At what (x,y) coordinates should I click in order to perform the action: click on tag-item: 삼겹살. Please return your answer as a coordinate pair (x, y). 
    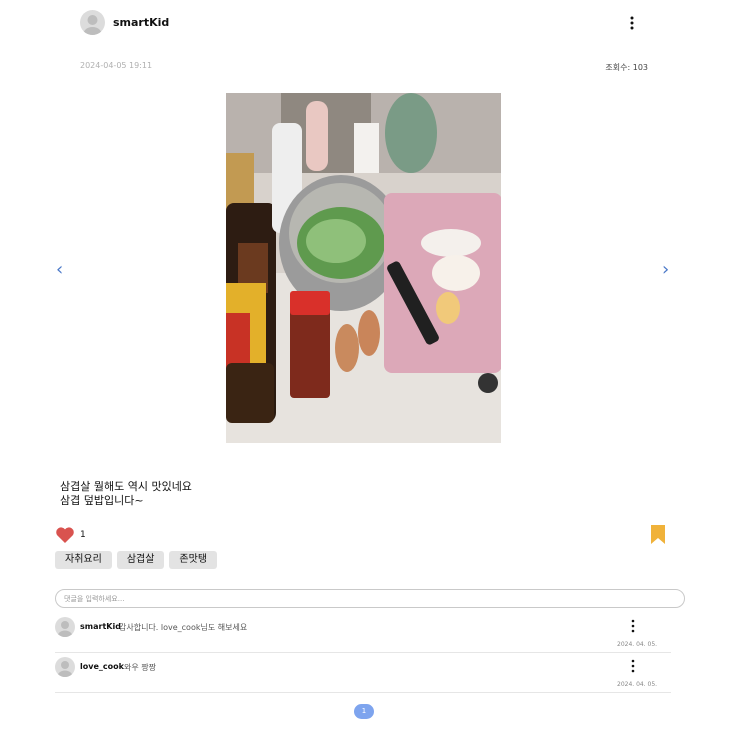
    Looking at the image, I should click on (140, 560).